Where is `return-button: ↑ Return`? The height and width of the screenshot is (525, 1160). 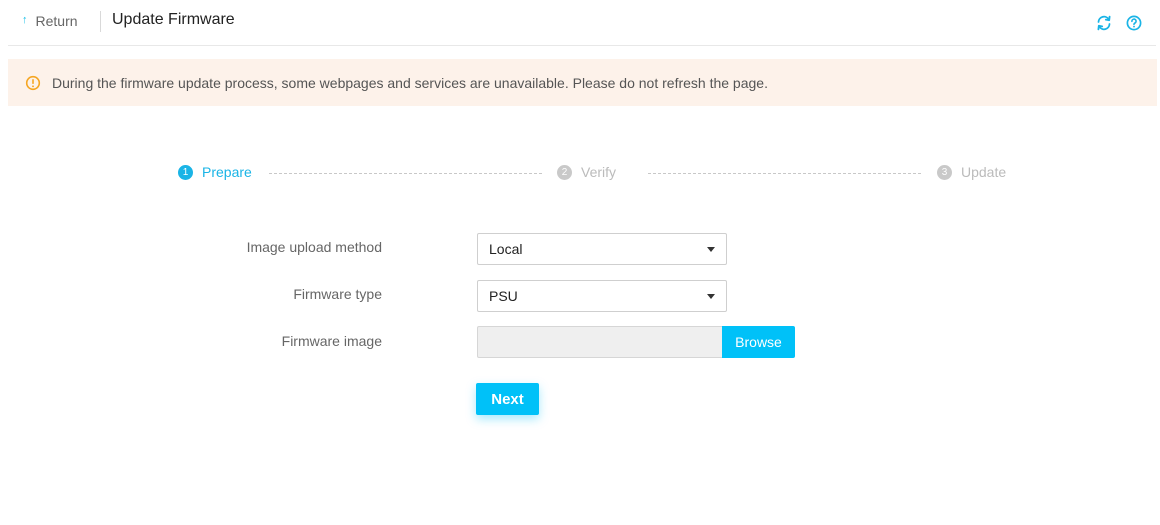
return-button: ↑ Return is located at coordinates (50, 21).